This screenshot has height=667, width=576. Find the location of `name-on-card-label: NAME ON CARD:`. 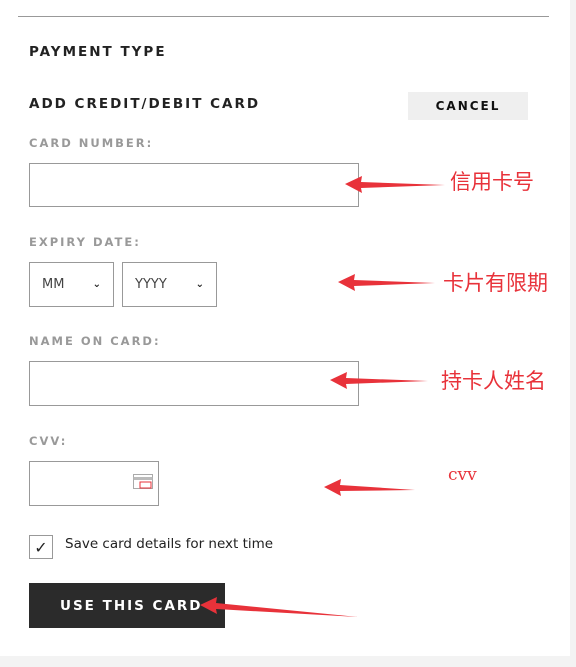

name-on-card-label: NAME ON CARD: is located at coordinates (95, 341).